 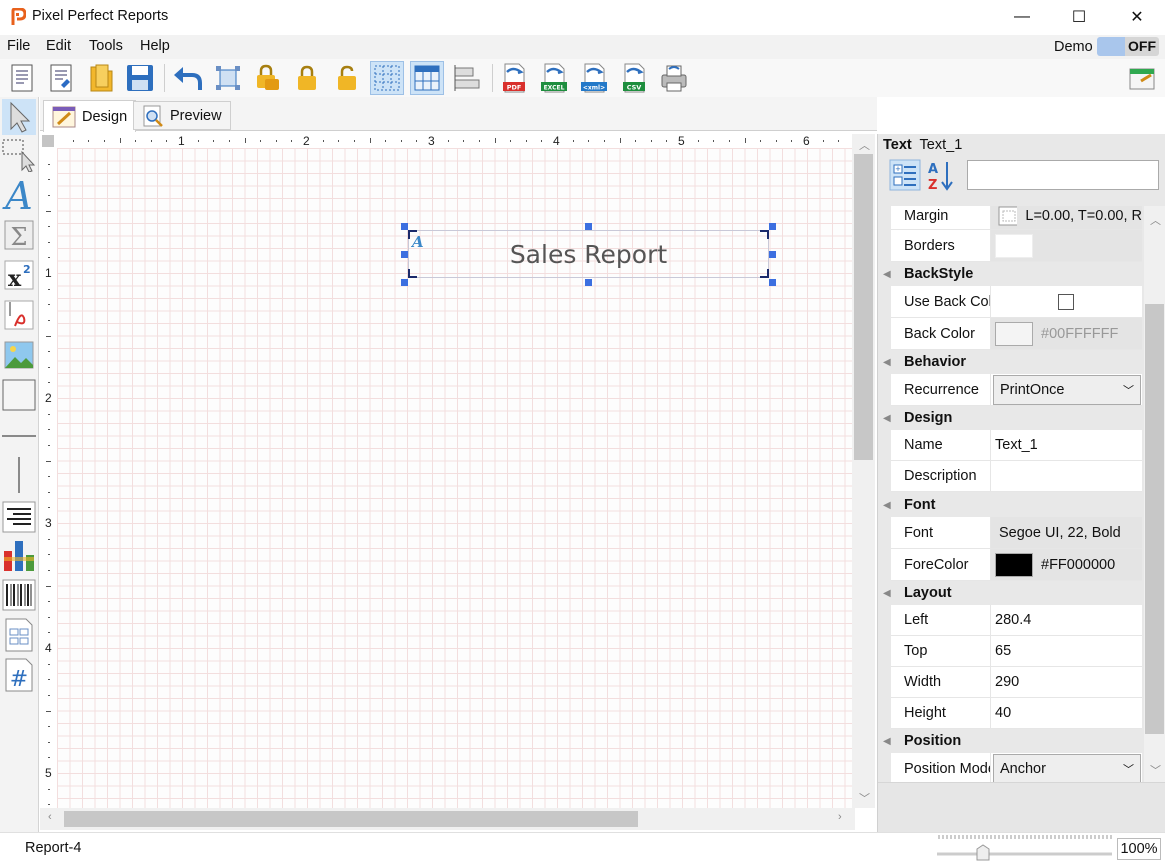 What do you see at coordinates (19, 555) in the screenshot?
I see `chart-tool` at bounding box center [19, 555].